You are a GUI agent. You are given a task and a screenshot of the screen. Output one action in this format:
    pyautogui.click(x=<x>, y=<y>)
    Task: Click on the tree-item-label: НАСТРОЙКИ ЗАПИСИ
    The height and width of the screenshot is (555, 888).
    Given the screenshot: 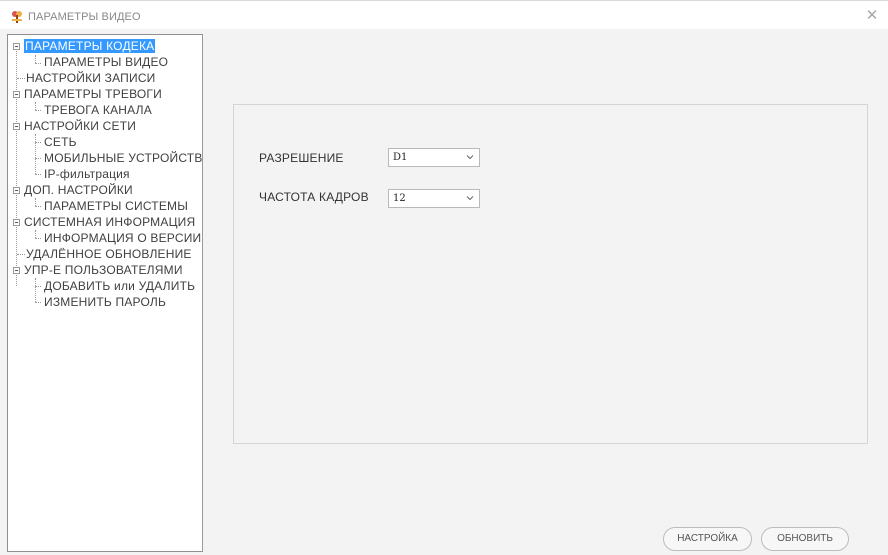 What is the action you would take?
    pyautogui.click(x=91, y=78)
    